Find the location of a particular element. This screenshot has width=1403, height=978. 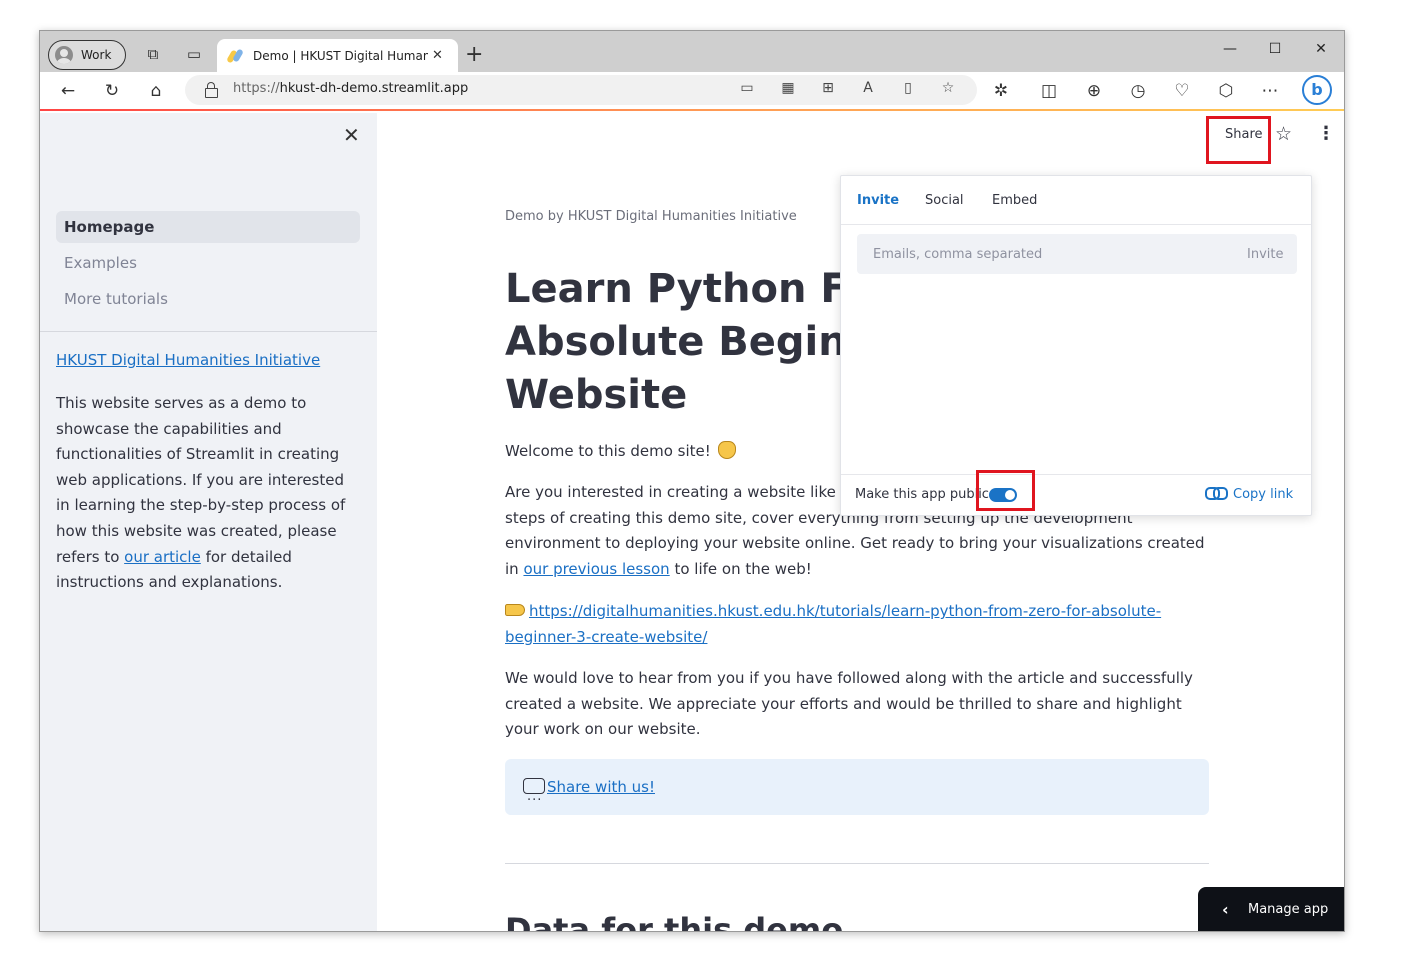

invite-button: Invite is located at coordinates (1265, 254).